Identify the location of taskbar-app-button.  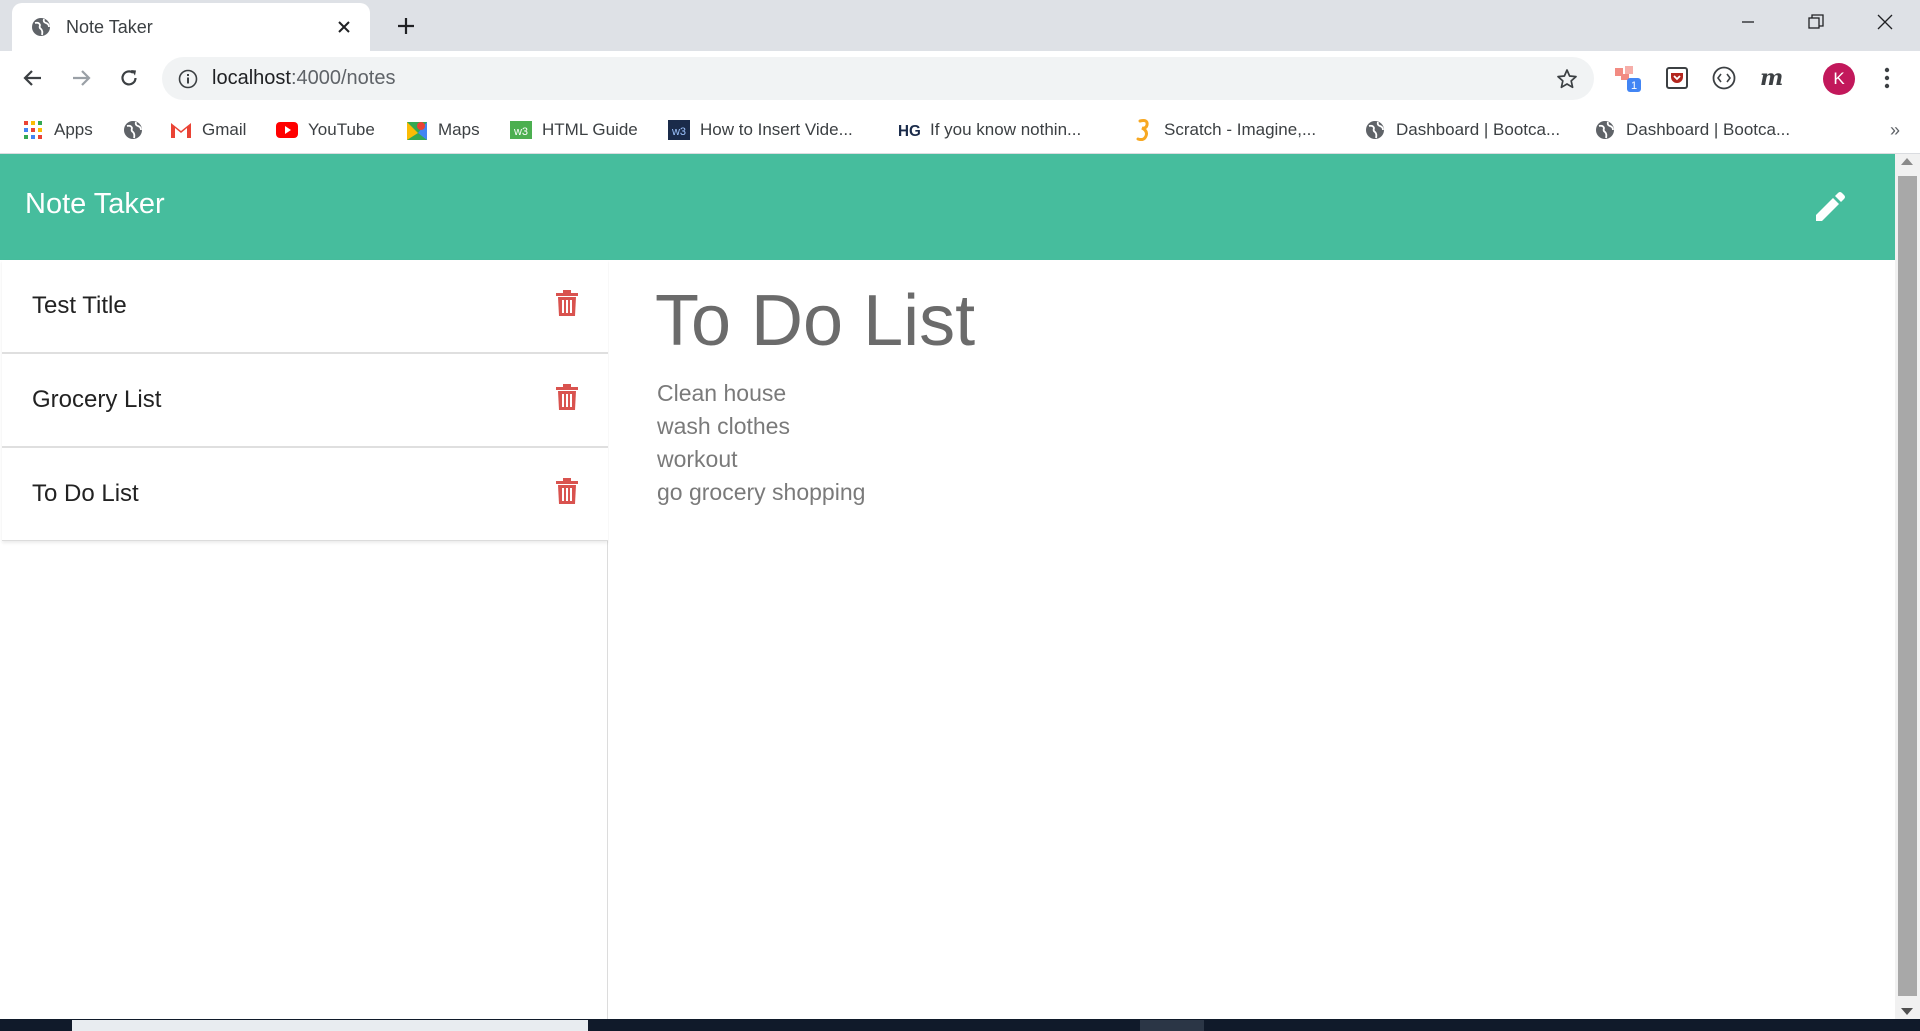
(1172, 1025).